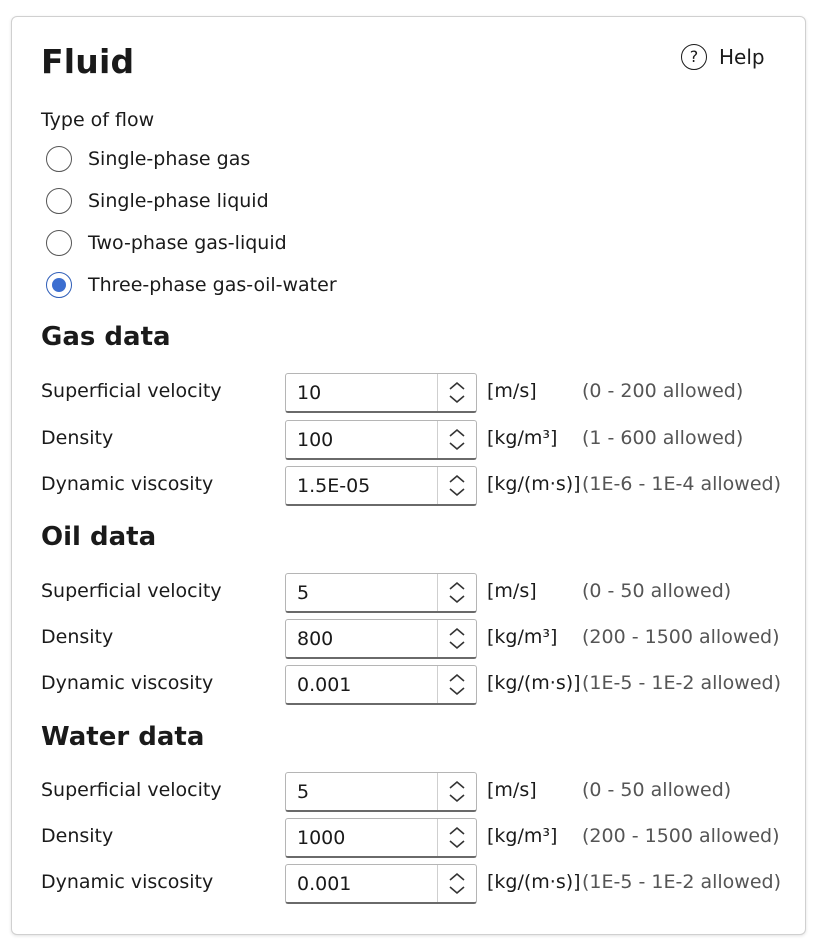 This screenshot has height=948, width=818. Describe the element at coordinates (534, 683) in the screenshot. I see `oil-viscosity-unit: [kg/(m·s)]` at that location.